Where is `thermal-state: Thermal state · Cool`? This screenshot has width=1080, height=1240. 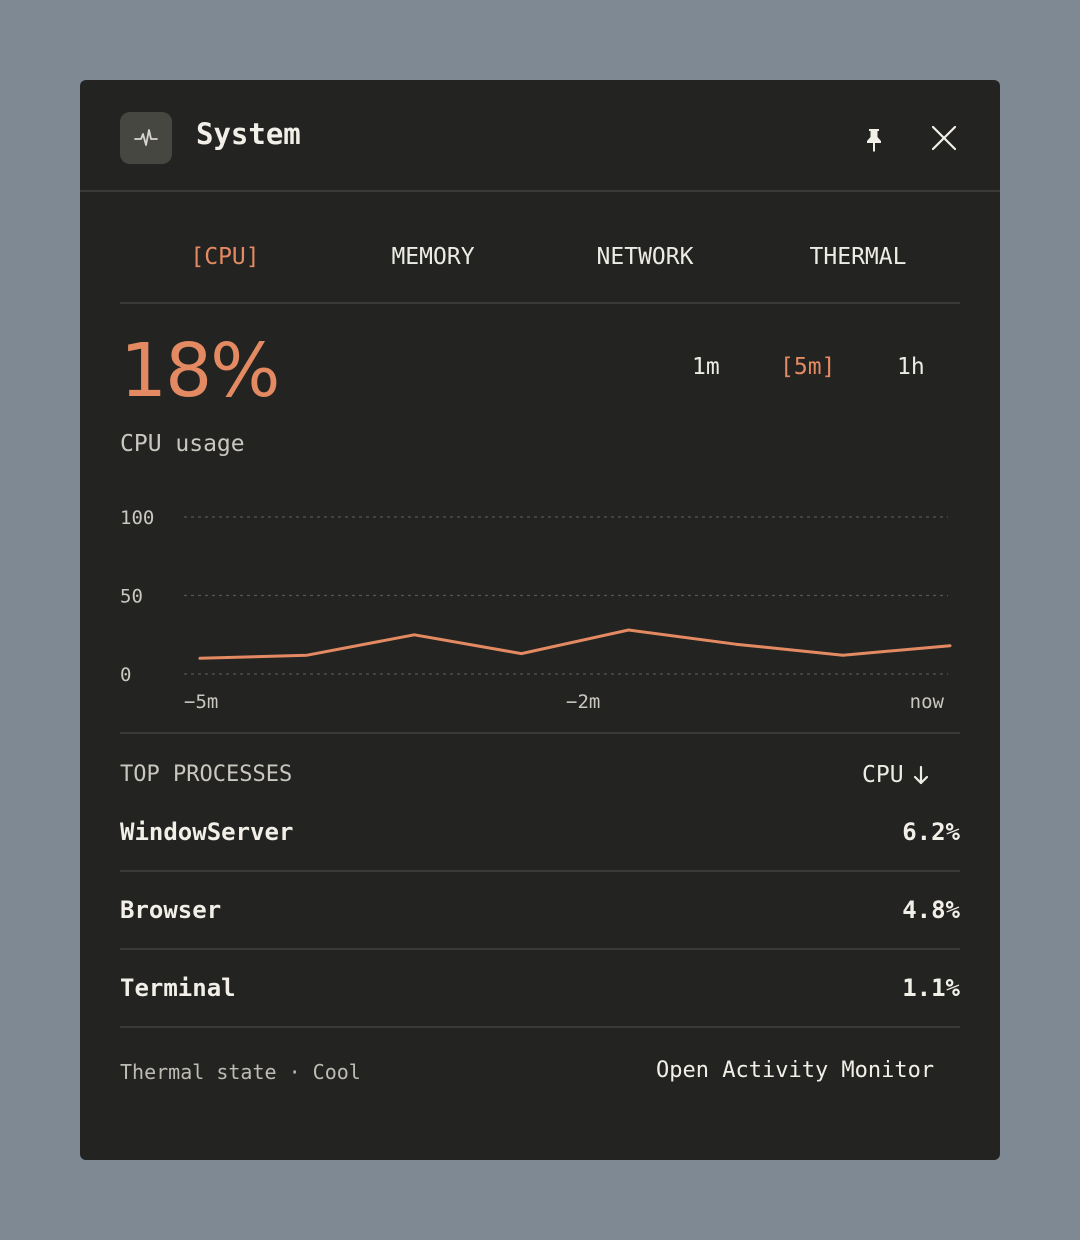 thermal-state: Thermal state · Cool is located at coordinates (240, 1072).